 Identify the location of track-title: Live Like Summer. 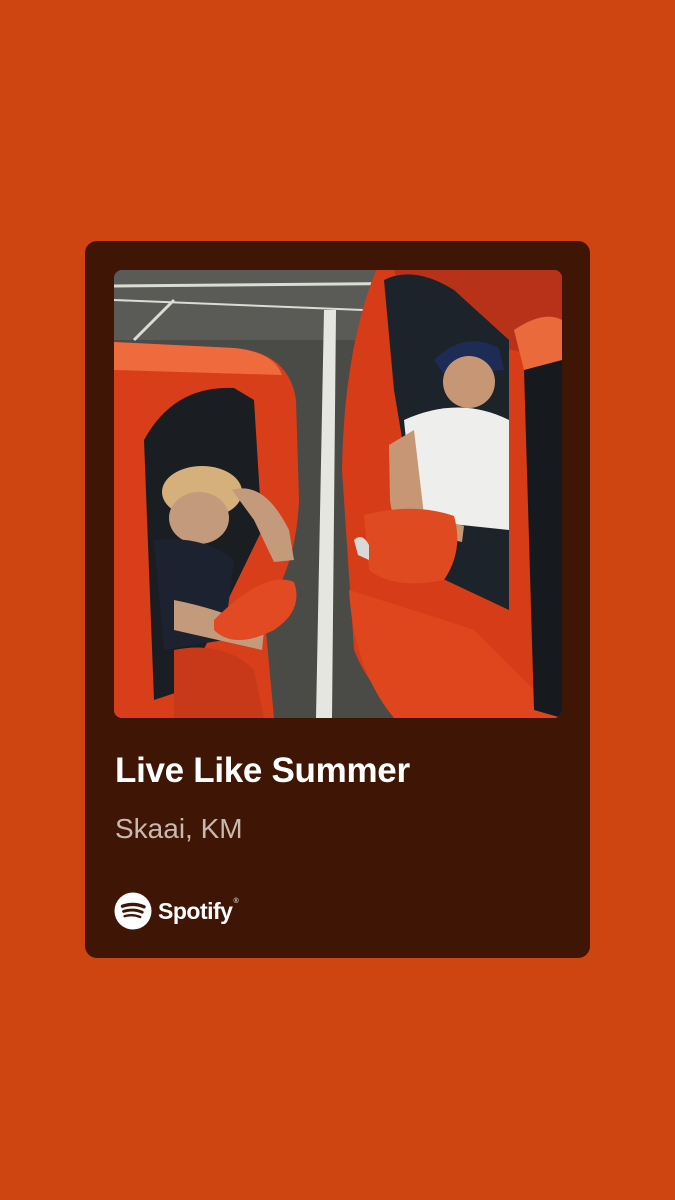
(262, 770).